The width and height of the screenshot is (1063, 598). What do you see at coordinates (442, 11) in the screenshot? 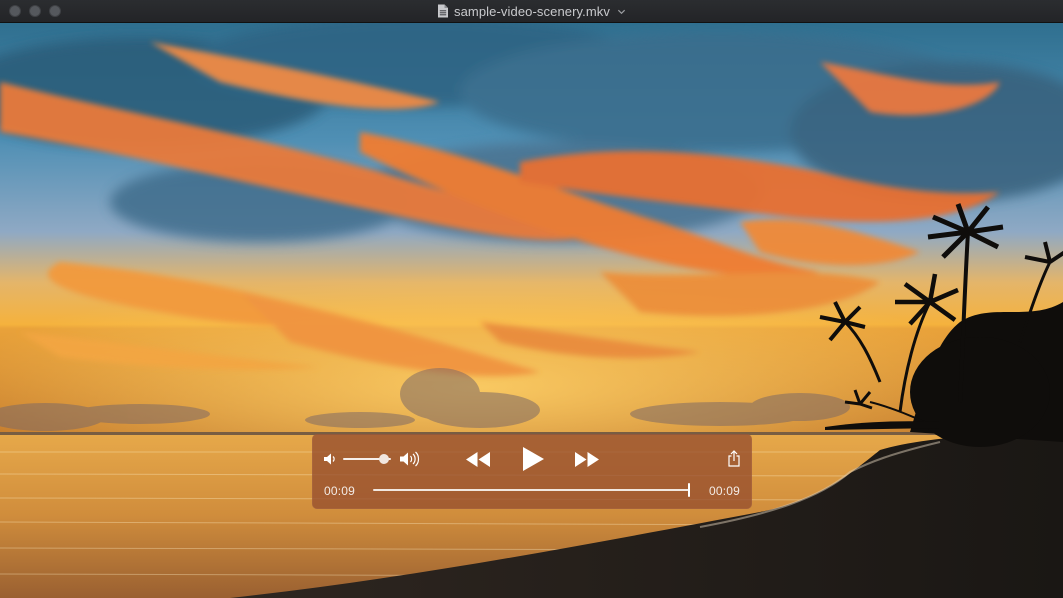
I see `document-icon` at bounding box center [442, 11].